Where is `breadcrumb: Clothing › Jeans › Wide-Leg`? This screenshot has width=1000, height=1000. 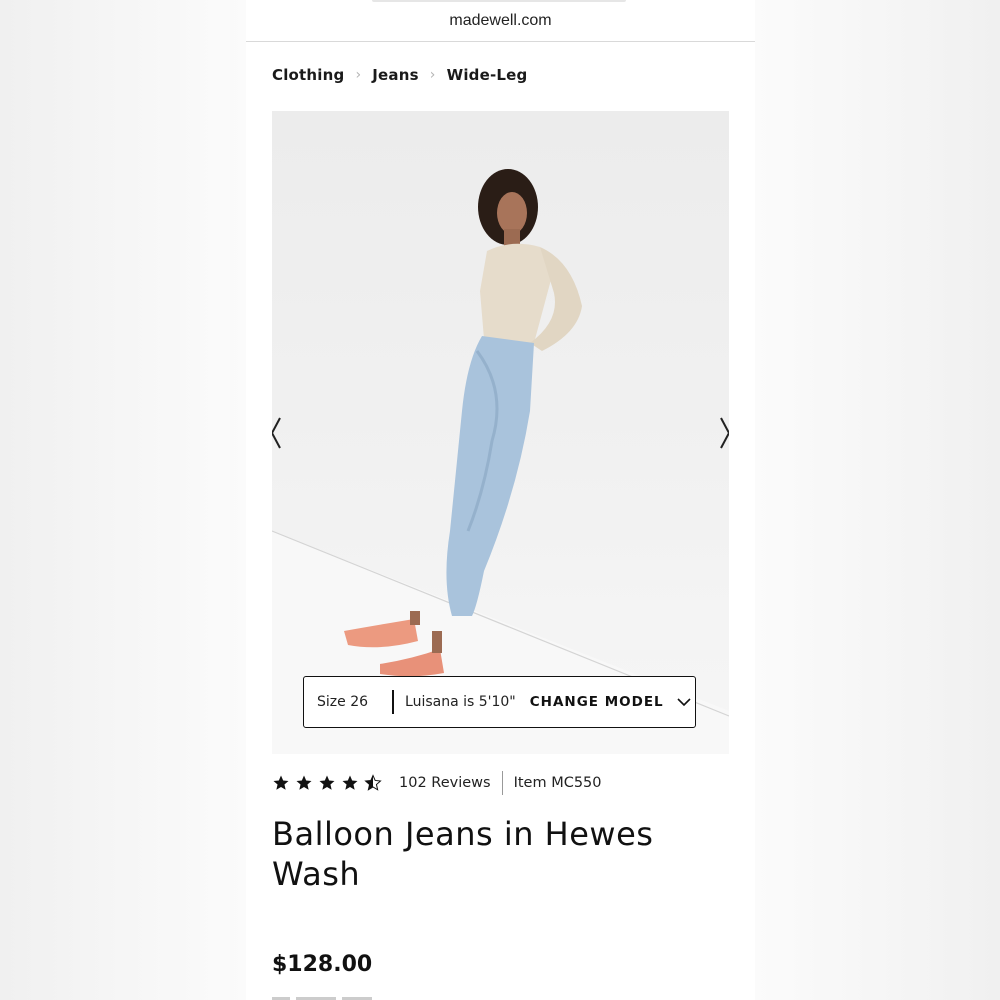 breadcrumb: Clothing › Jeans › Wide-Leg is located at coordinates (399, 75).